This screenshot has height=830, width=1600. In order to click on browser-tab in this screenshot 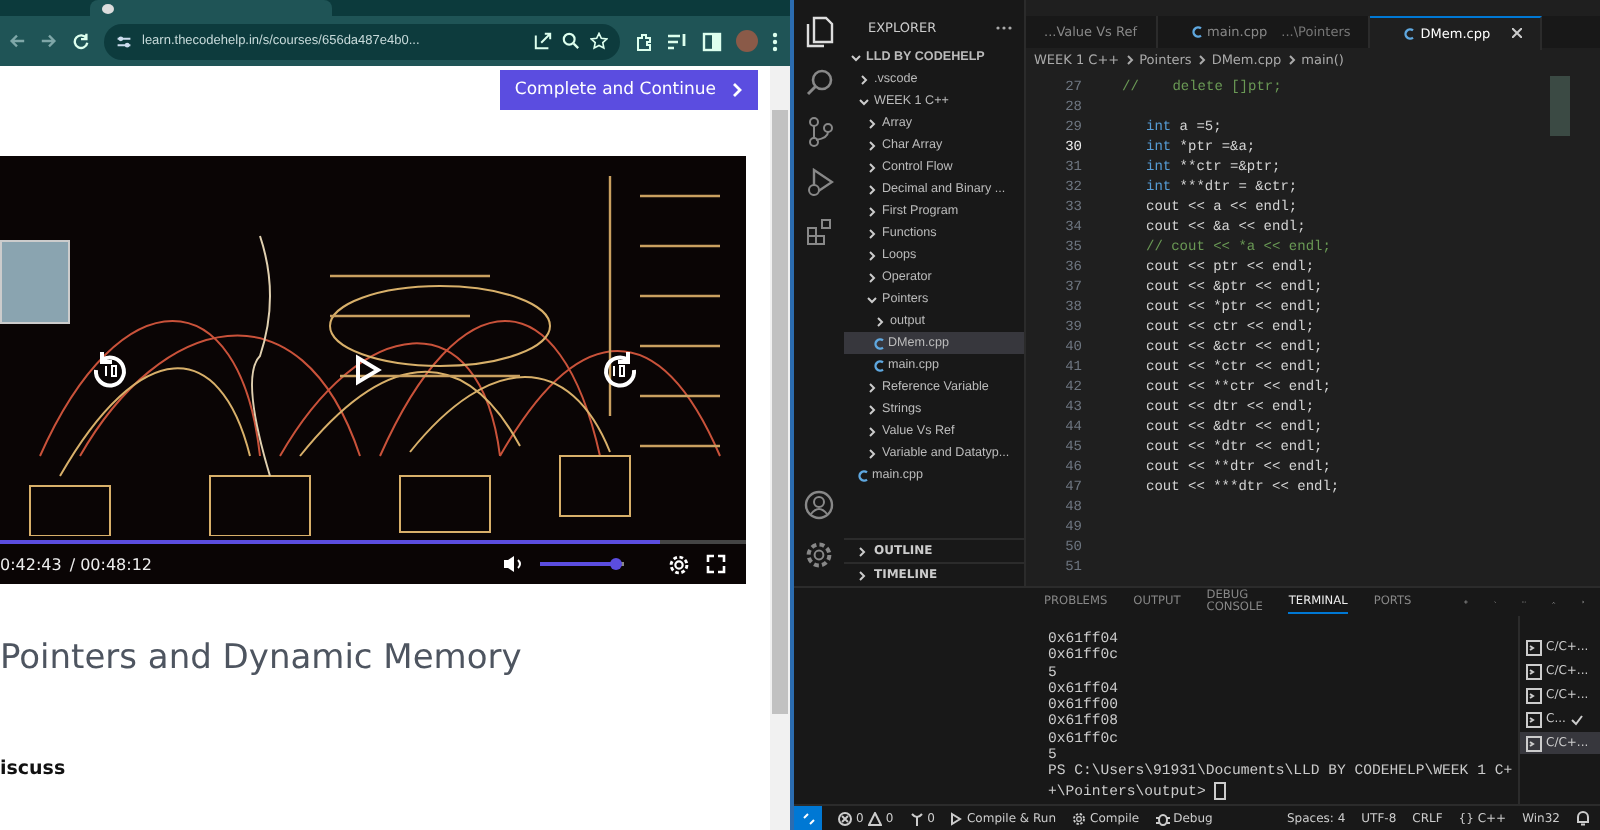, I will do `click(211, 8)`.